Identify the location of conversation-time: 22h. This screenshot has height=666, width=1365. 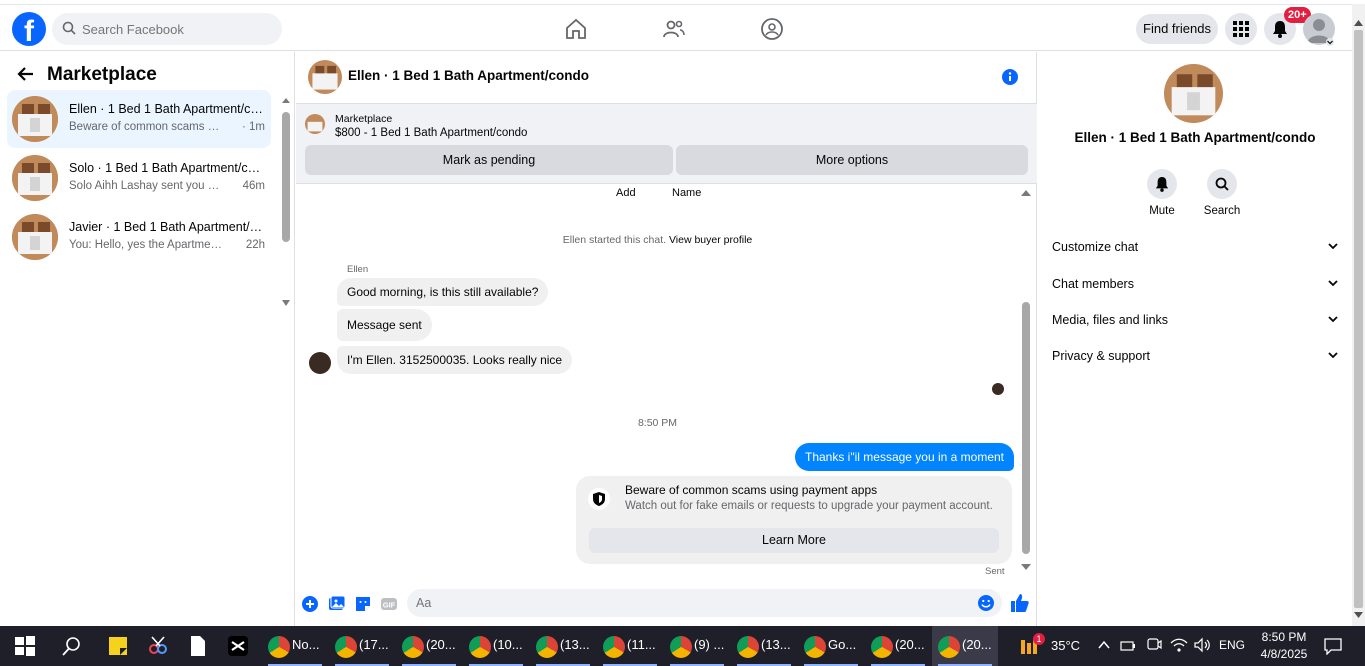
(255, 245).